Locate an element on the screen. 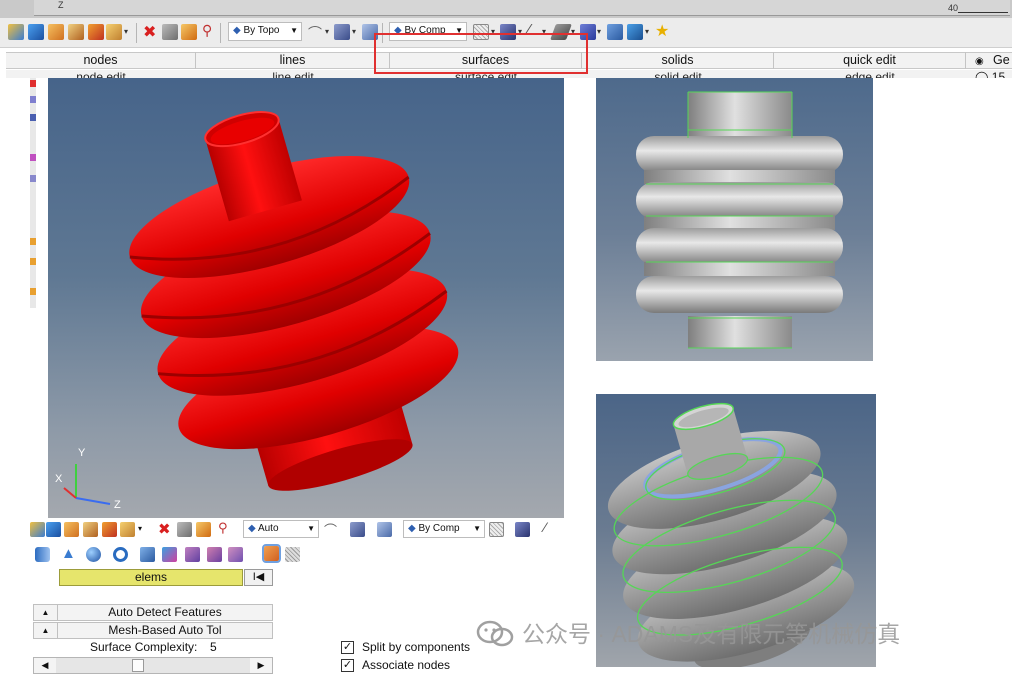 Image resolution: width=1012 pixels, height=674 pixels. plane-dropdown-icon: ▾ is located at coordinates (354, 31).